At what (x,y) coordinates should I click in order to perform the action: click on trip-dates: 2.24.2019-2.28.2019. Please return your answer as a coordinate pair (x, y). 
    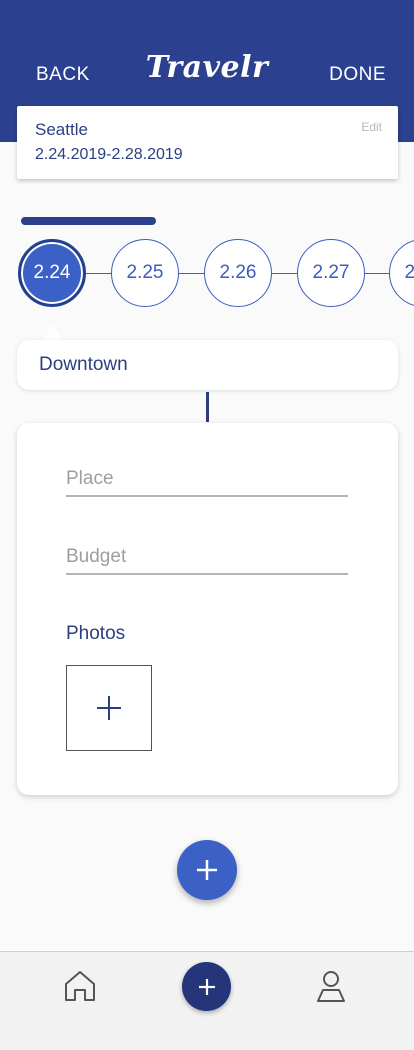
    Looking at the image, I should click on (109, 154).